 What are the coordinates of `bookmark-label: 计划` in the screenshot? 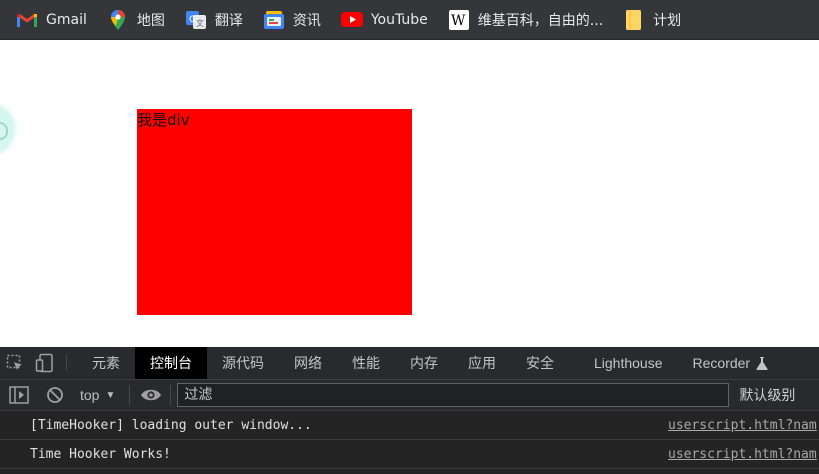 It's located at (667, 20).